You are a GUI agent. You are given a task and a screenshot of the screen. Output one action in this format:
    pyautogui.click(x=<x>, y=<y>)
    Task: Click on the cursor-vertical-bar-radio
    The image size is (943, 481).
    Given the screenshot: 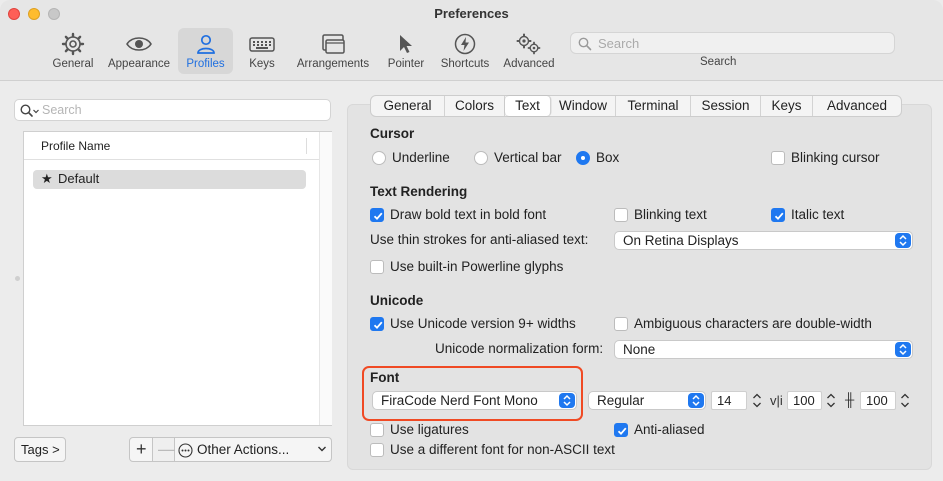 What is the action you would take?
    pyautogui.click(x=481, y=158)
    